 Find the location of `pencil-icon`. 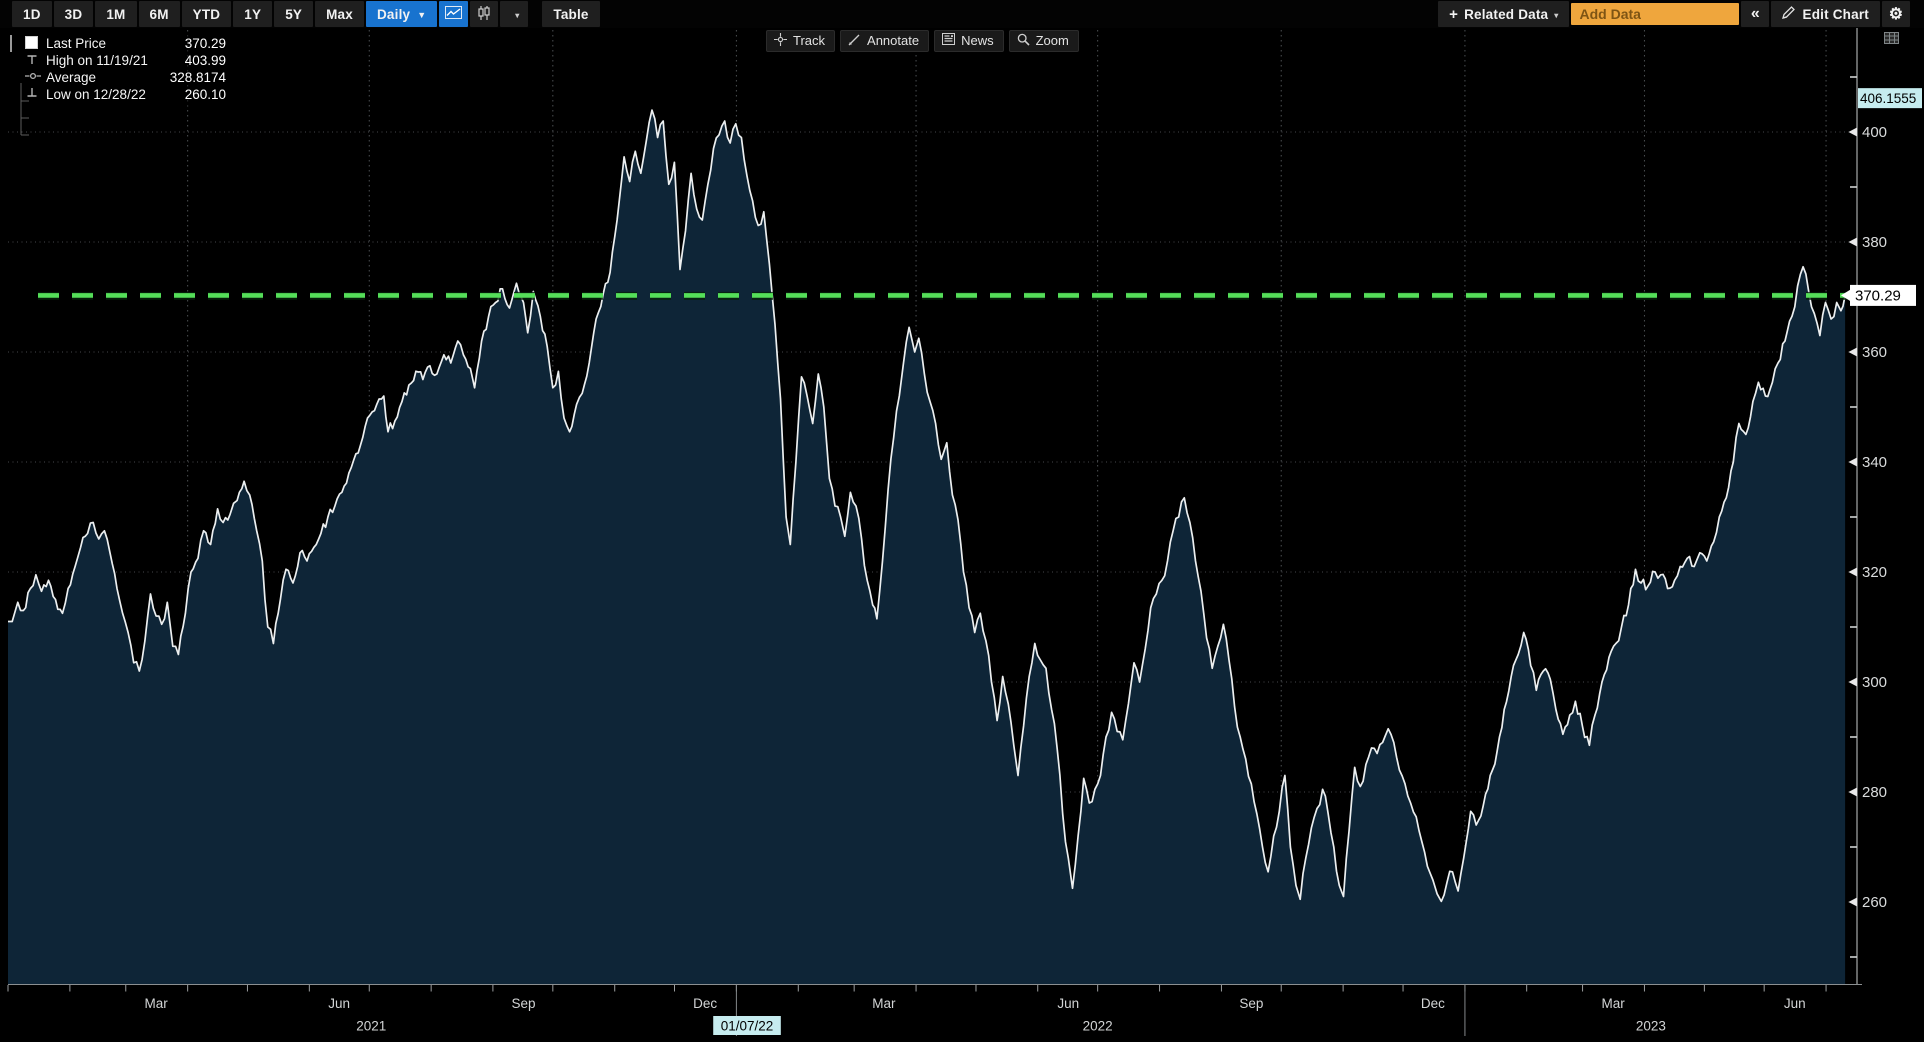

pencil-icon is located at coordinates (1789, 14).